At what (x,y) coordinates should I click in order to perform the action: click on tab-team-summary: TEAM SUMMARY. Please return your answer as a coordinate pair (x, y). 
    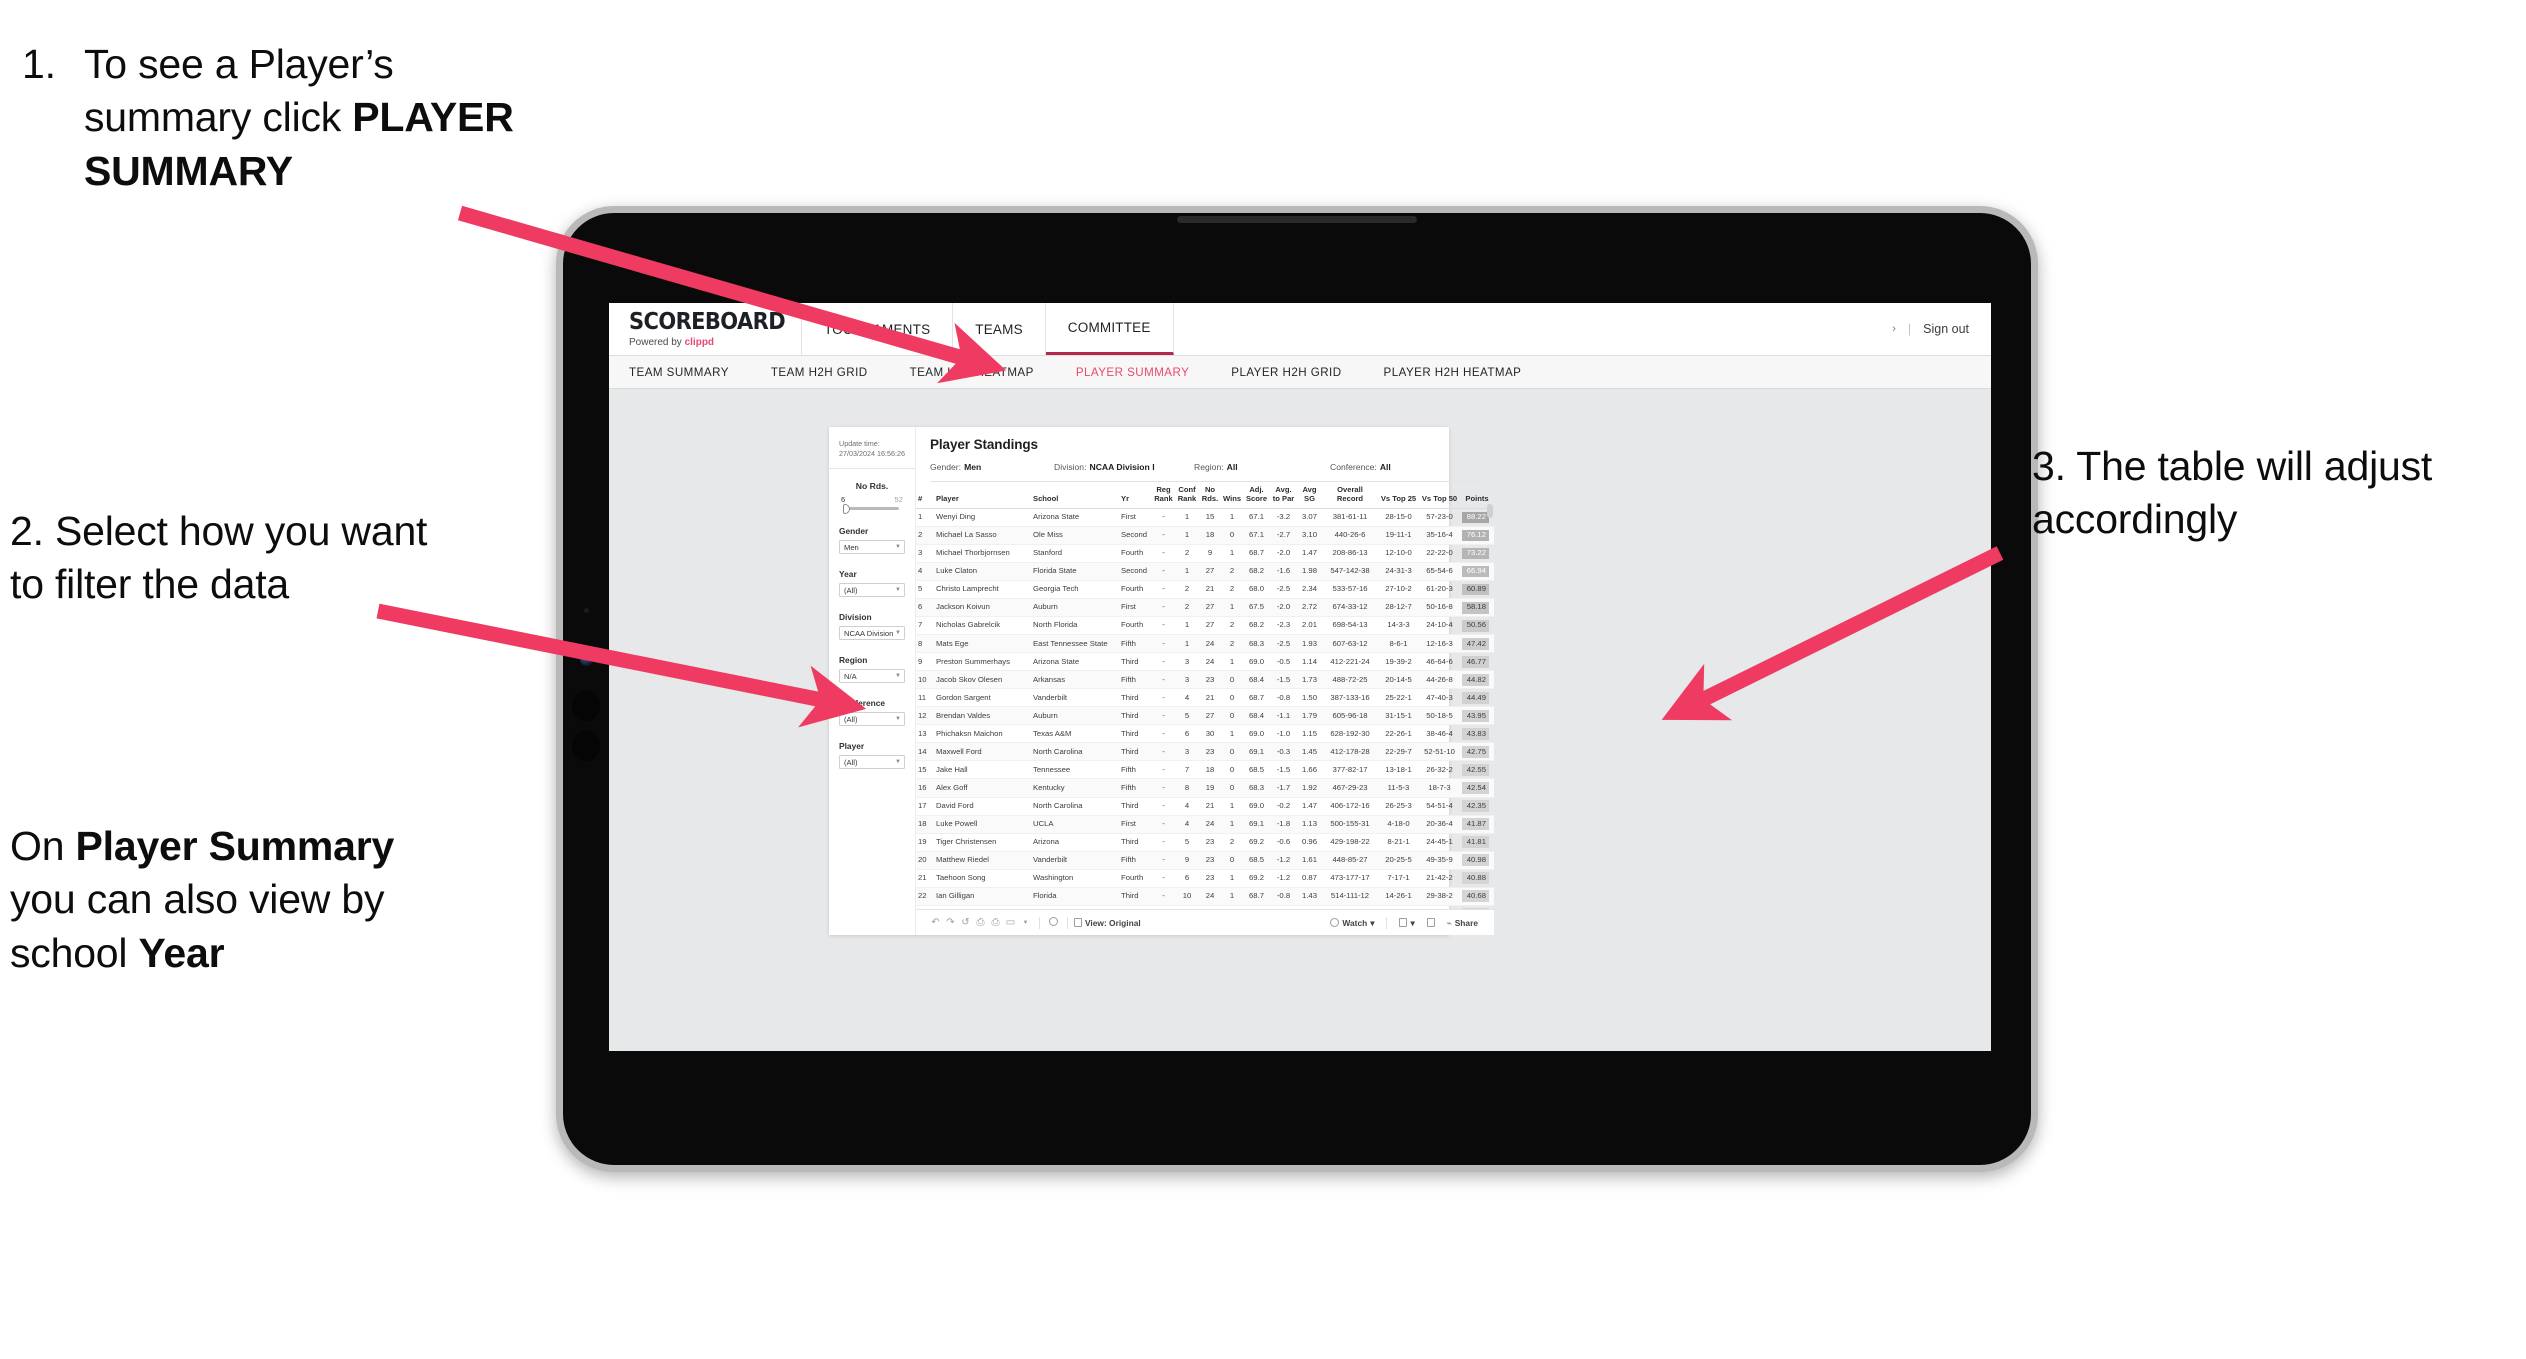
    Looking at the image, I should click on (689, 372).